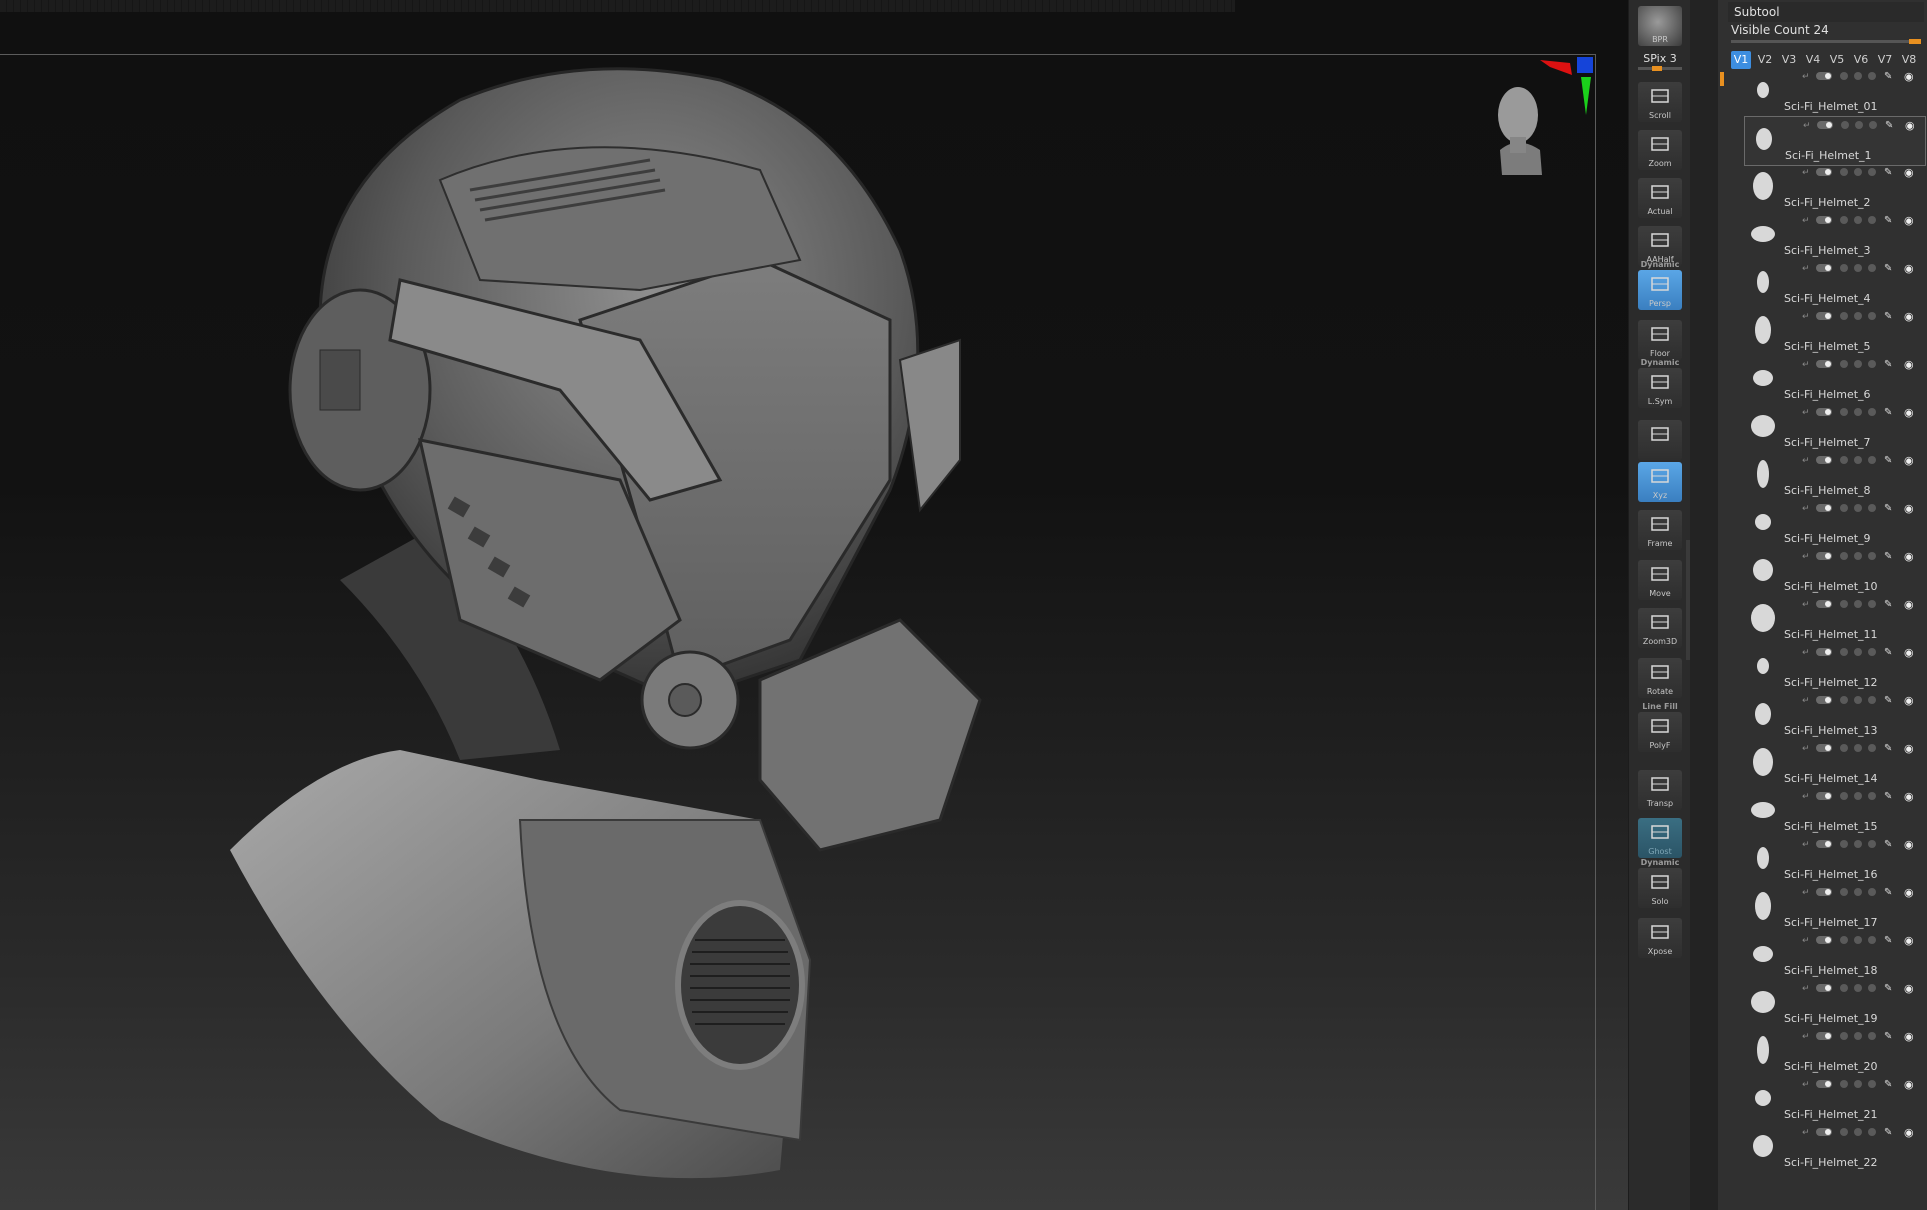 This screenshot has height=1210, width=1927. I want to click on subtool-item: ↵ ✎ ◉ Sci-Fi_Helmet_5, so click(1834, 332).